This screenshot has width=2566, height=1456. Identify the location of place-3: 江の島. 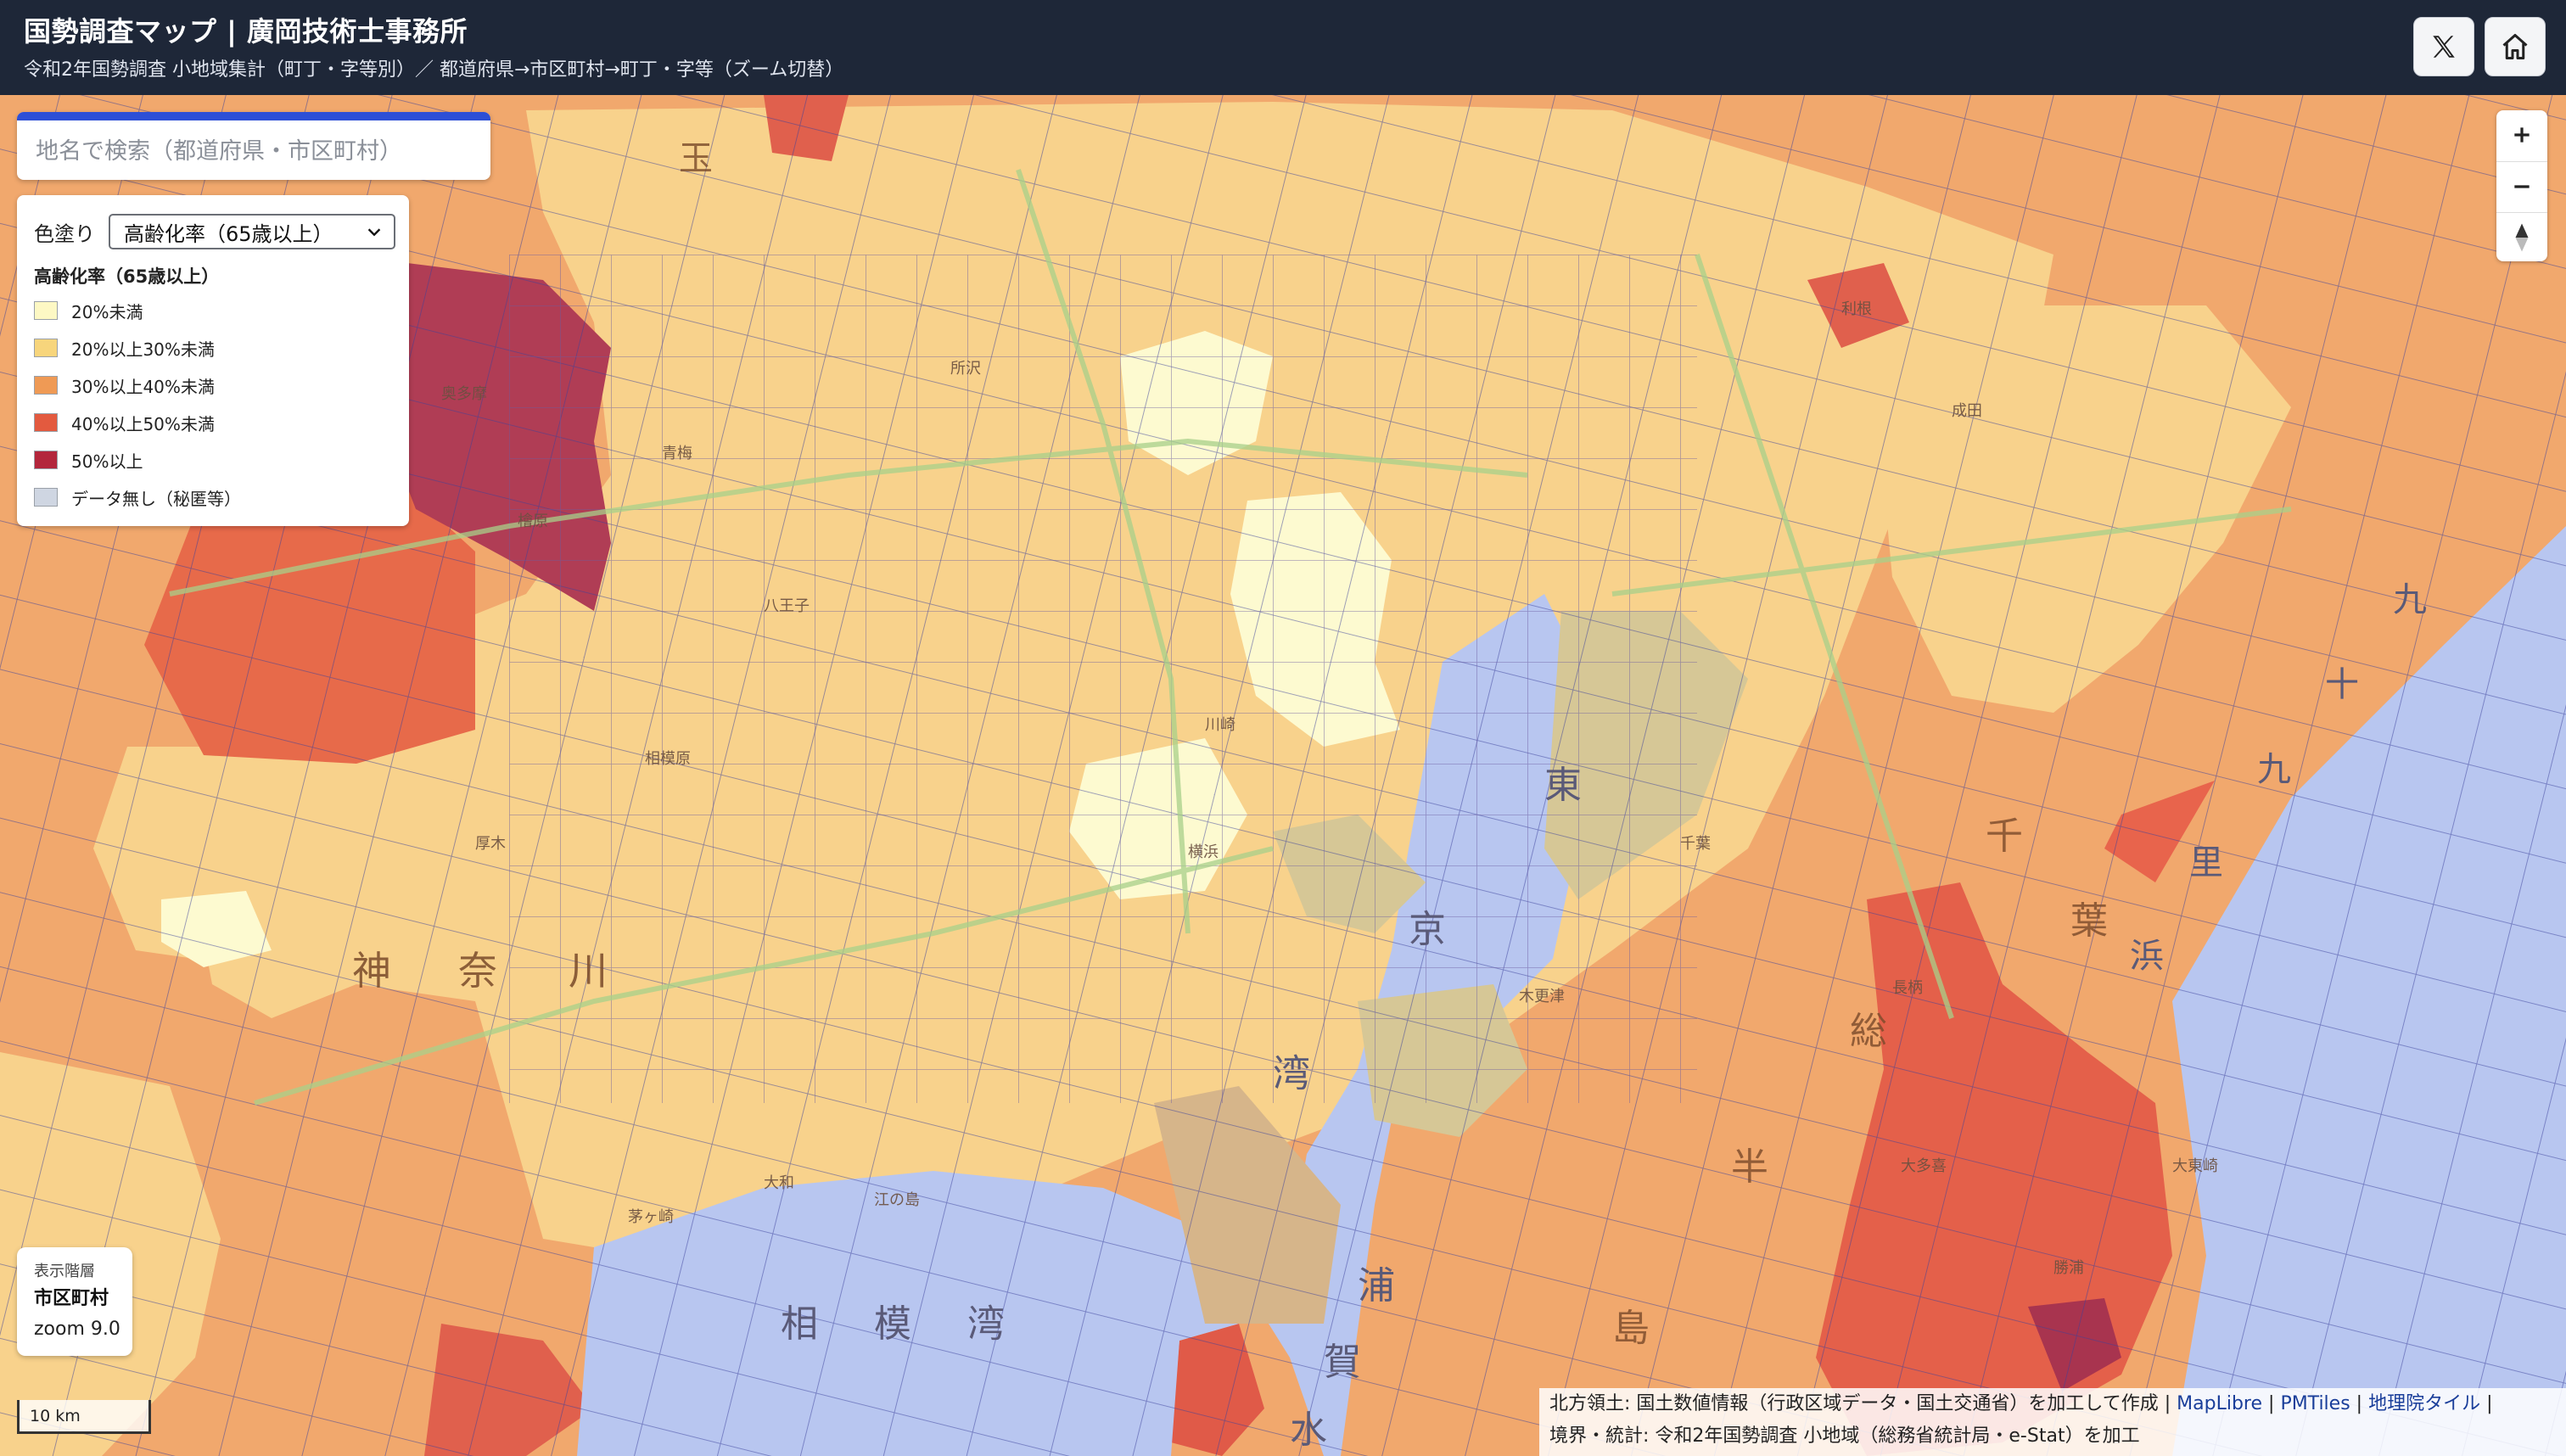
(897, 1200).